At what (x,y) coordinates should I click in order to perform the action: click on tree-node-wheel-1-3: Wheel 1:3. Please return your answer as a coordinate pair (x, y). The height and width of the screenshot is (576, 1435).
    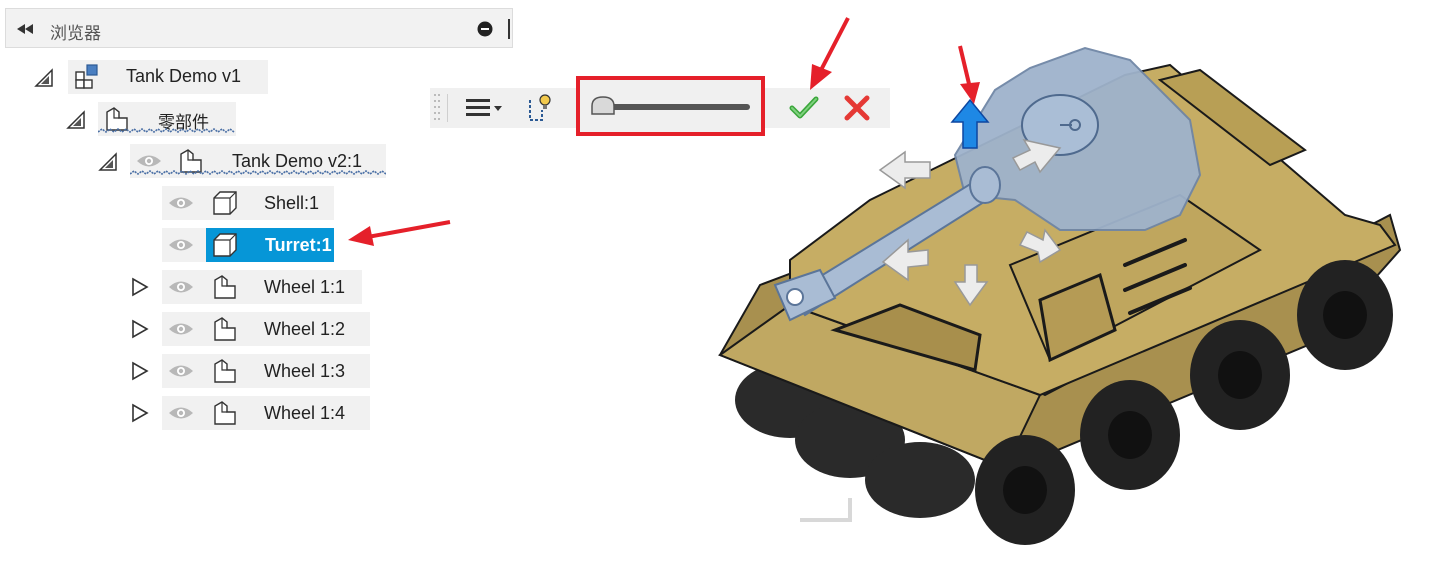
    Looking at the image, I should click on (251, 371).